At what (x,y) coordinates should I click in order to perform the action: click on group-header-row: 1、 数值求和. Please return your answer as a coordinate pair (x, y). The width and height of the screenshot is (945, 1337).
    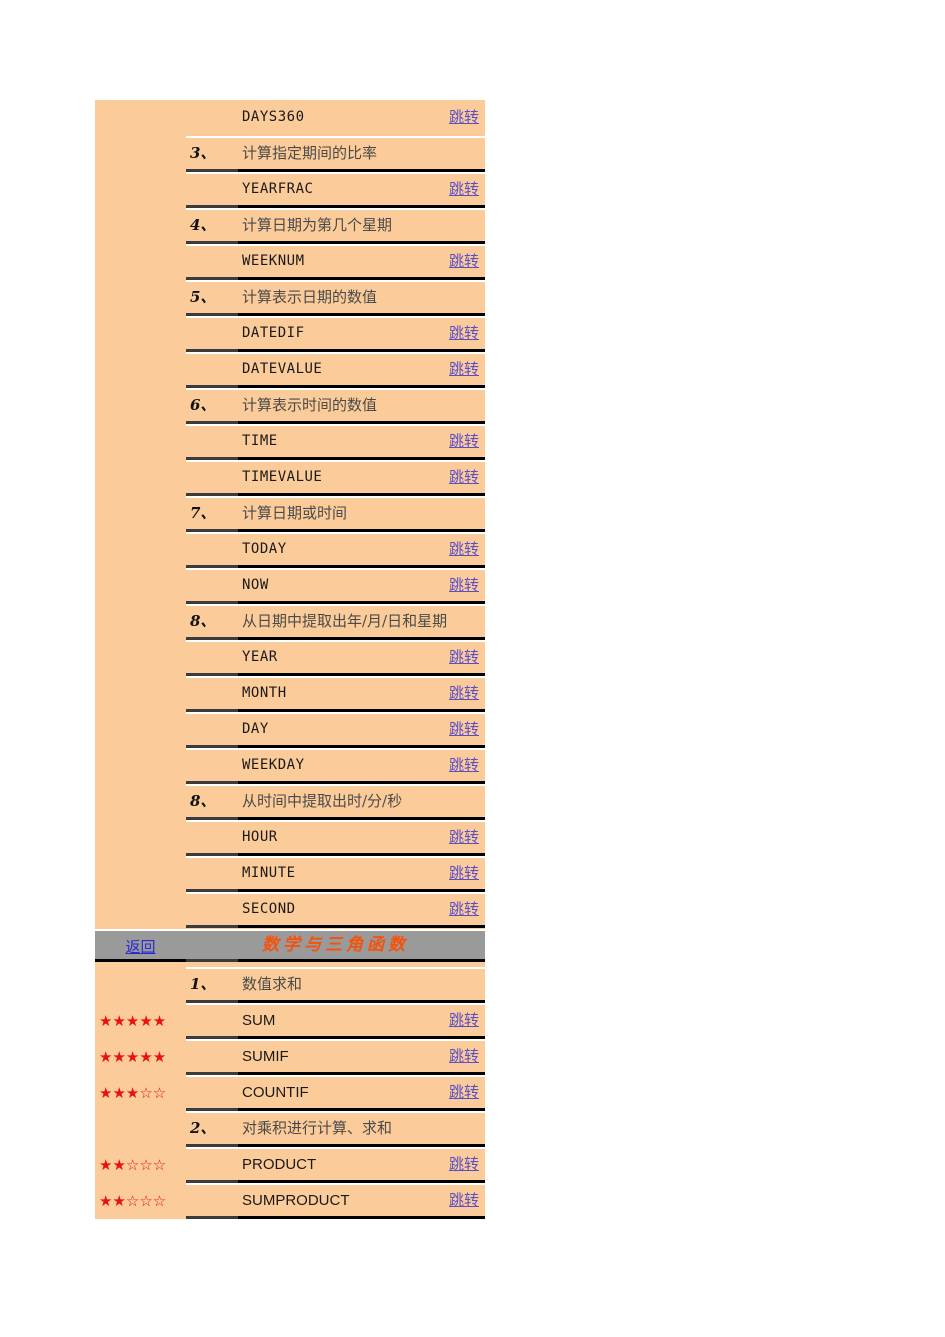
    Looking at the image, I should click on (290, 985).